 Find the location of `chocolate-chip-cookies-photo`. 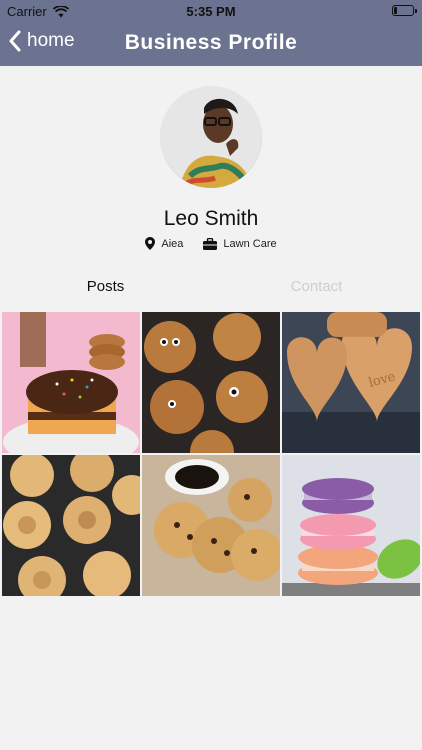

chocolate-chip-cookies-photo is located at coordinates (211, 525).